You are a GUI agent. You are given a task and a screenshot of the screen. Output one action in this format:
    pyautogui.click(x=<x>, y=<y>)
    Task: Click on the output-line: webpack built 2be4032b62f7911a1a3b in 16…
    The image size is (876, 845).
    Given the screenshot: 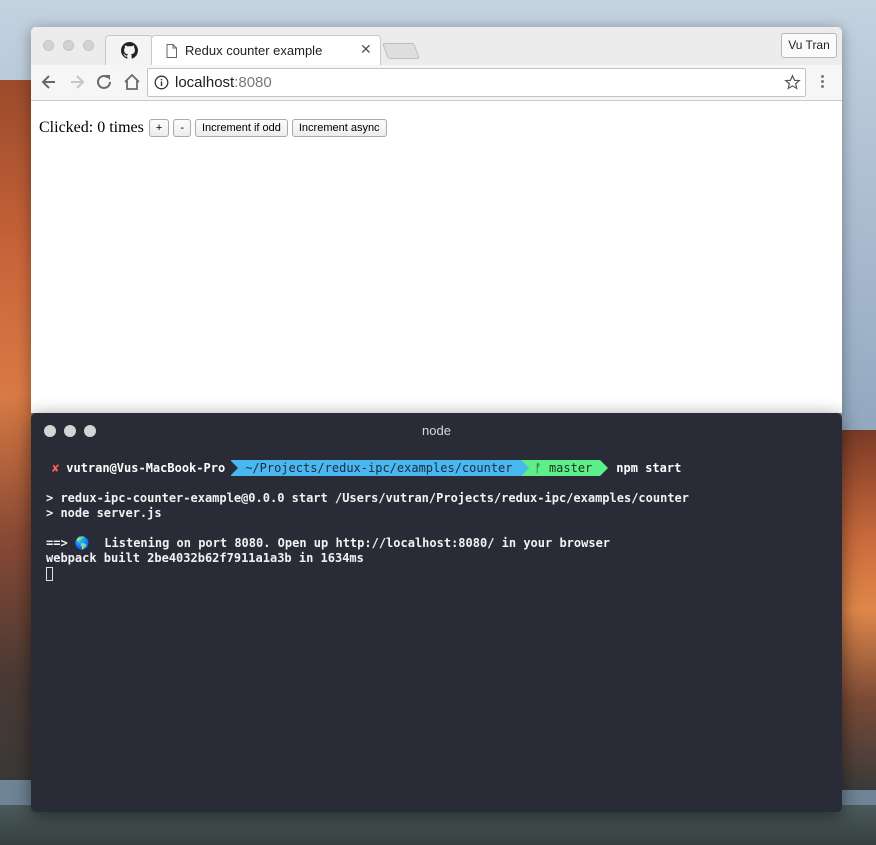 What is the action you would take?
    pyautogui.click(x=205, y=558)
    